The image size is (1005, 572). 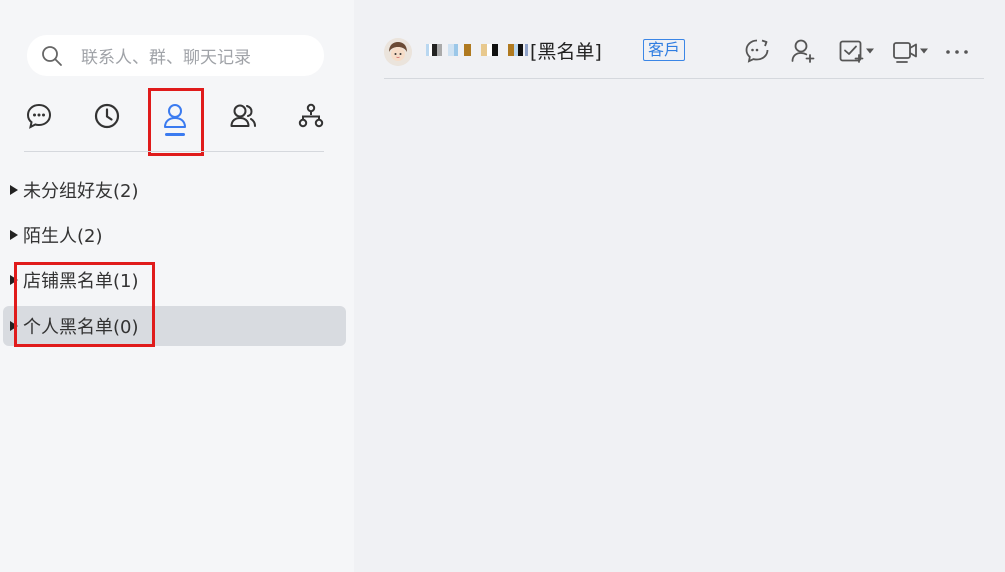 What do you see at coordinates (174, 151) in the screenshot?
I see `nav-divider` at bounding box center [174, 151].